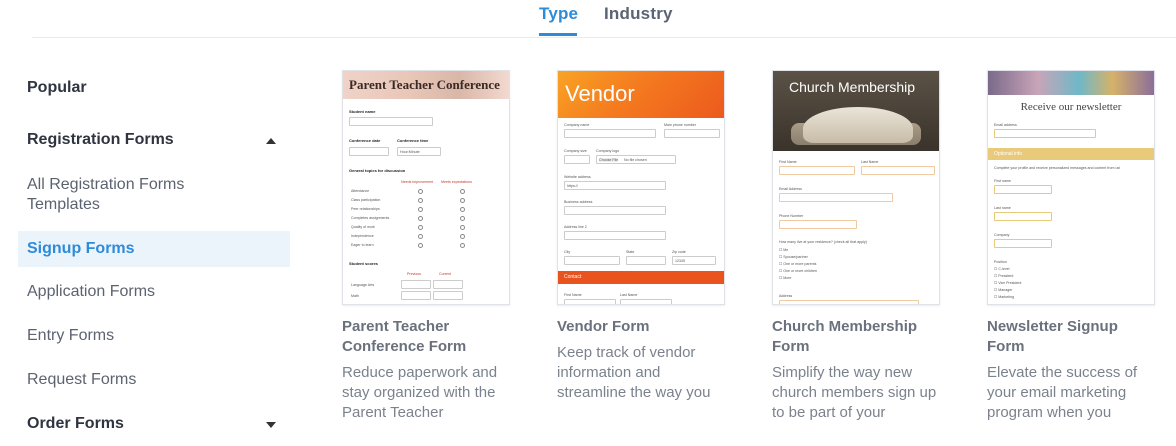 This screenshot has width=1176, height=446. Describe the element at coordinates (1071, 154) in the screenshot. I see `thumb-section-optional: Optional info` at that location.